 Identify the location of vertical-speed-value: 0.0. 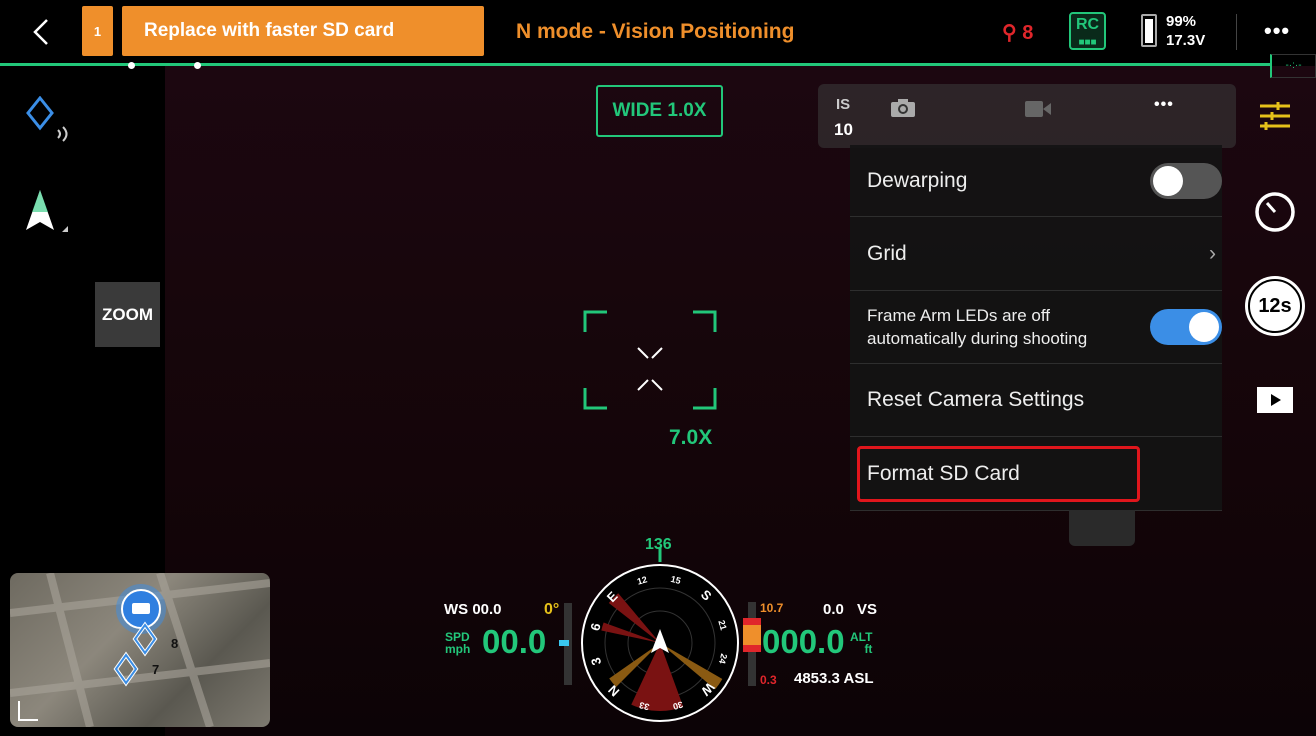
(833, 609).